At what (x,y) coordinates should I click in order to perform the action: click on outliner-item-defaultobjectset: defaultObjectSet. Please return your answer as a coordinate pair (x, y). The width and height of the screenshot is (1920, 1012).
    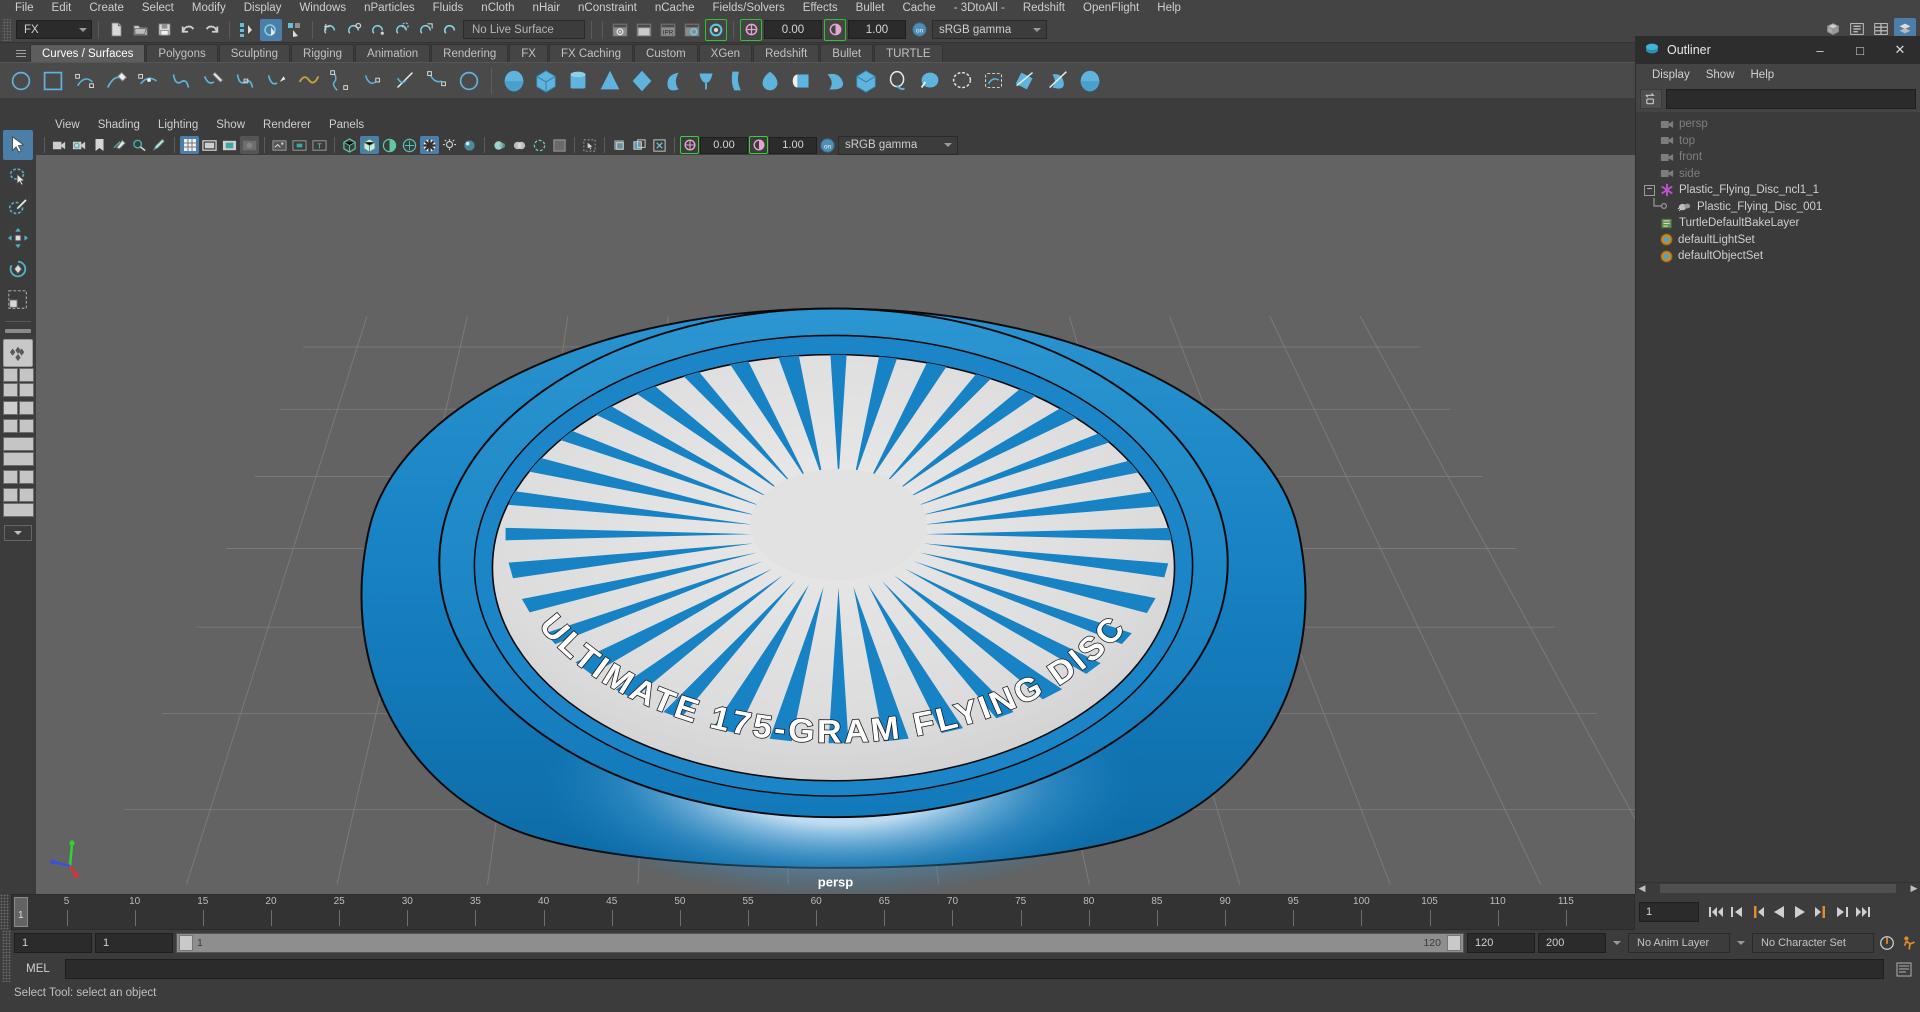
    Looking at the image, I should click on (1778, 256).